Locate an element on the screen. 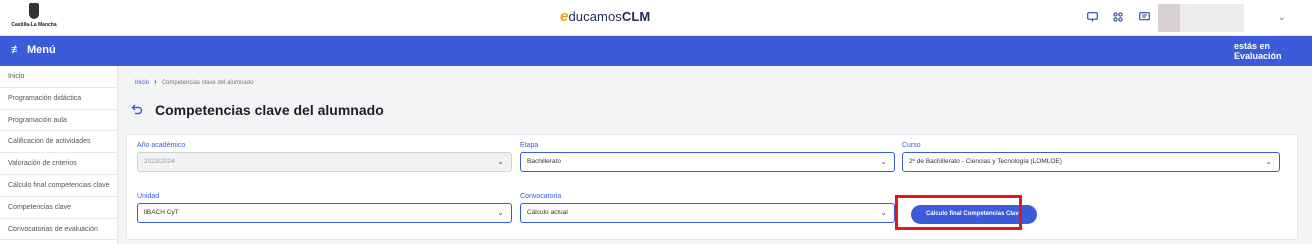 The width and height of the screenshot is (1312, 244). back-icon is located at coordinates (137, 110).